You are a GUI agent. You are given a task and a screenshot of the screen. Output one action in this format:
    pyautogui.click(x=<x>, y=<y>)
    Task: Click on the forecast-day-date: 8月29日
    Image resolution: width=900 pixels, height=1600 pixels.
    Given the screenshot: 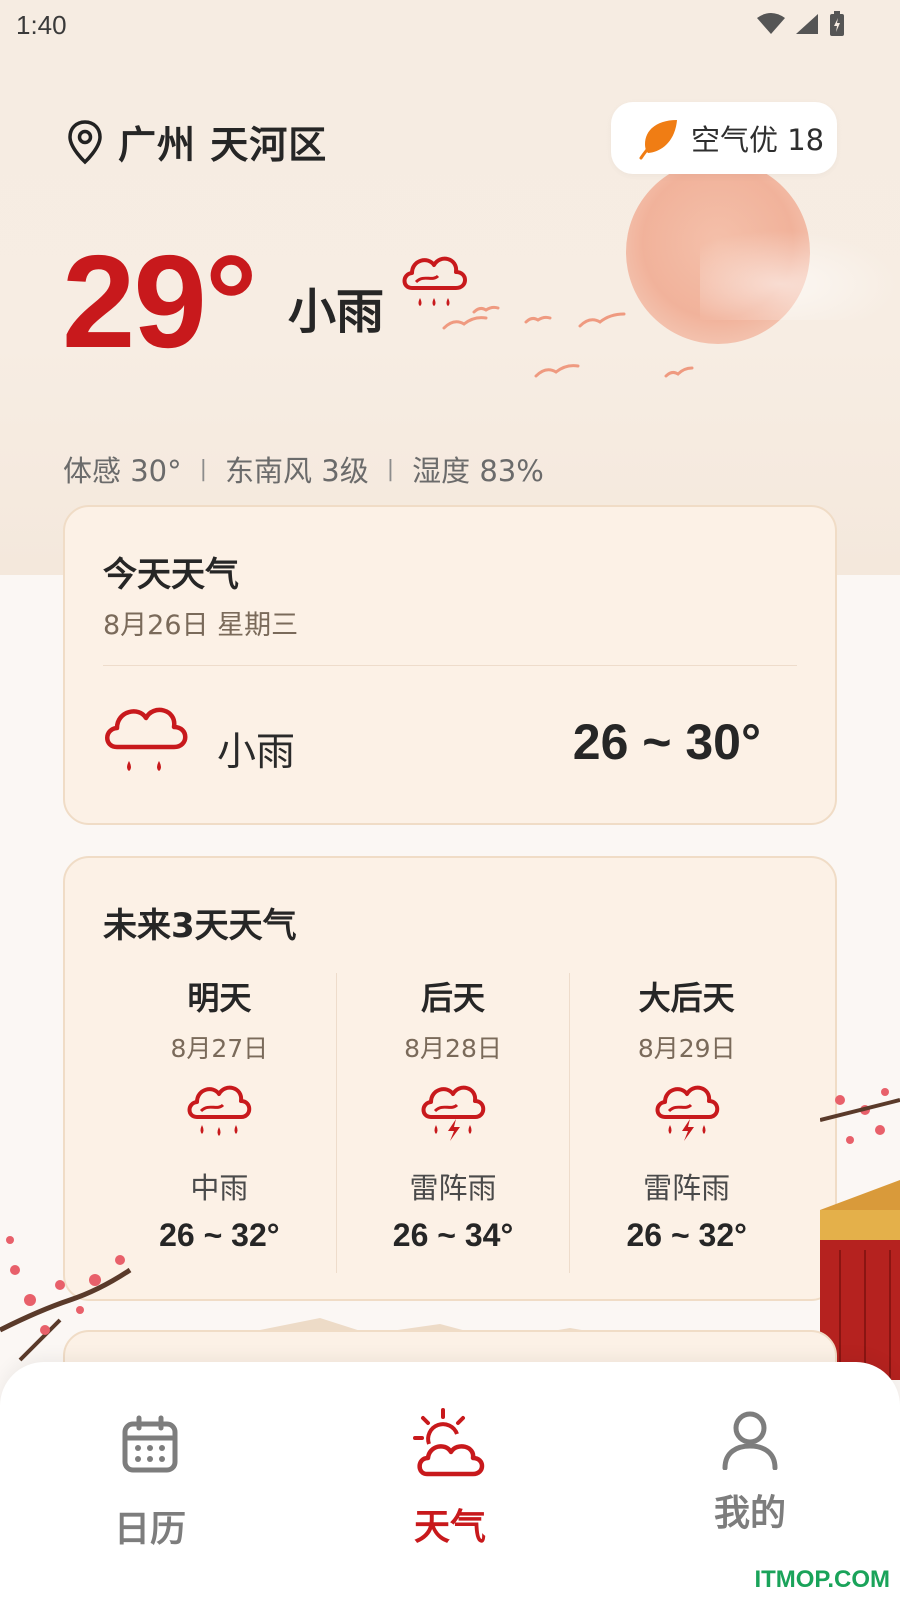 What is the action you would take?
    pyautogui.click(x=686, y=1048)
    